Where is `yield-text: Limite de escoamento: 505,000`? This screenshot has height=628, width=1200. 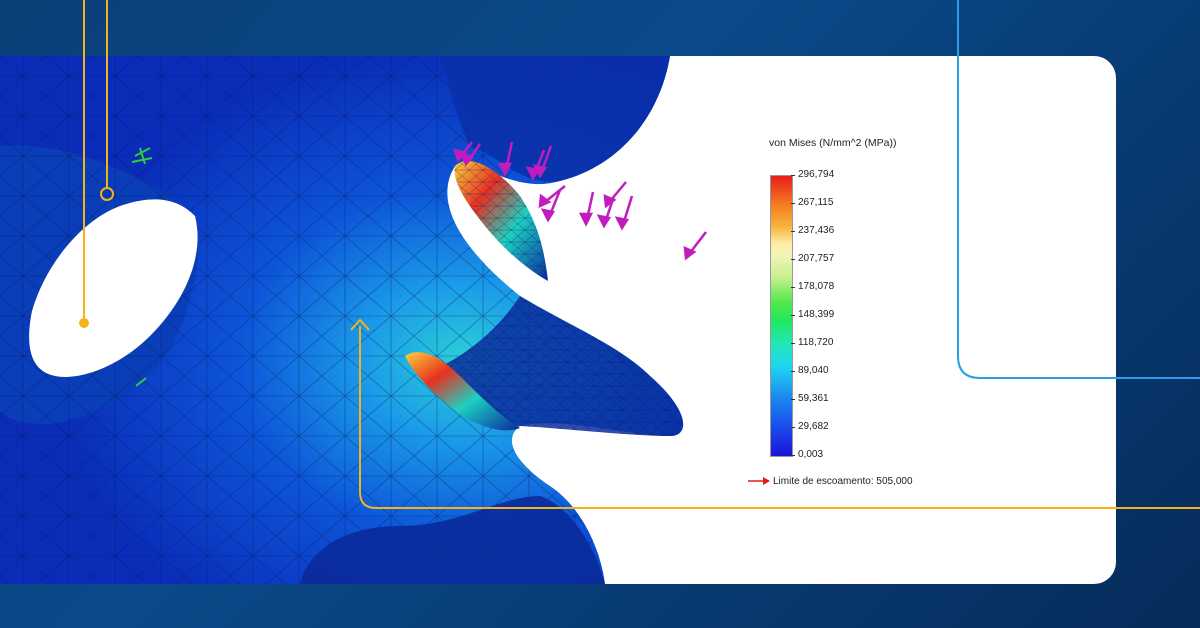 yield-text: Limite de escoamento: 505,000 is located at coordinates (843, 481).